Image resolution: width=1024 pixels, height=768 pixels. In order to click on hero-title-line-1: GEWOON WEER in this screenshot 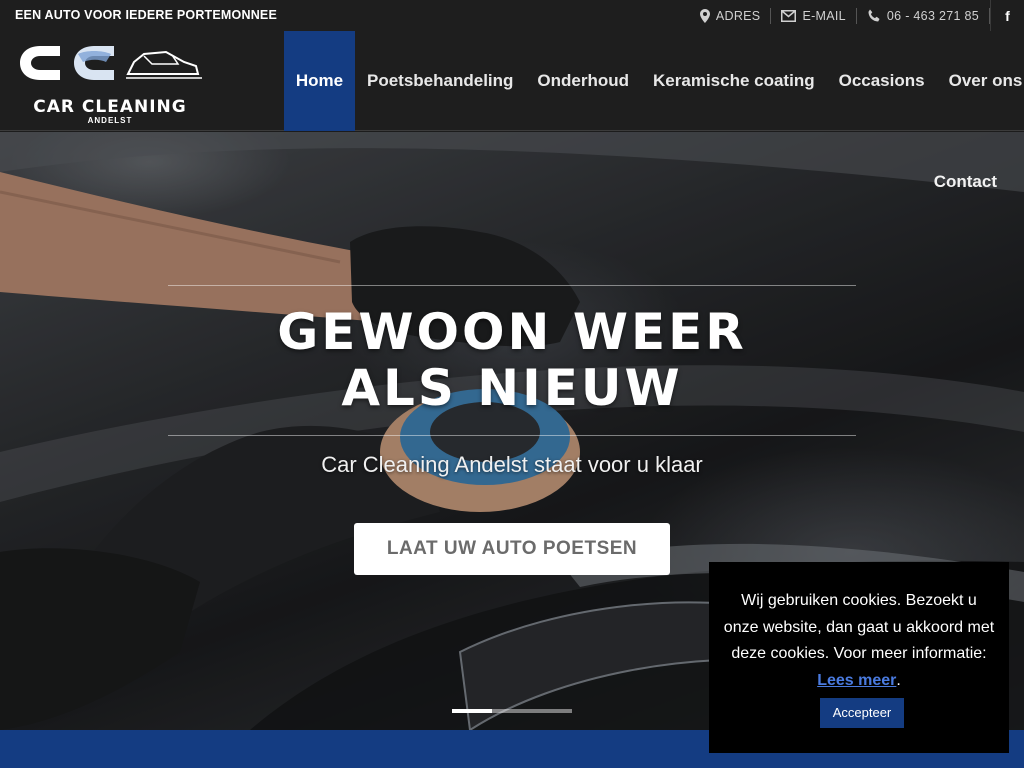, I will do `click(512, 332)`.